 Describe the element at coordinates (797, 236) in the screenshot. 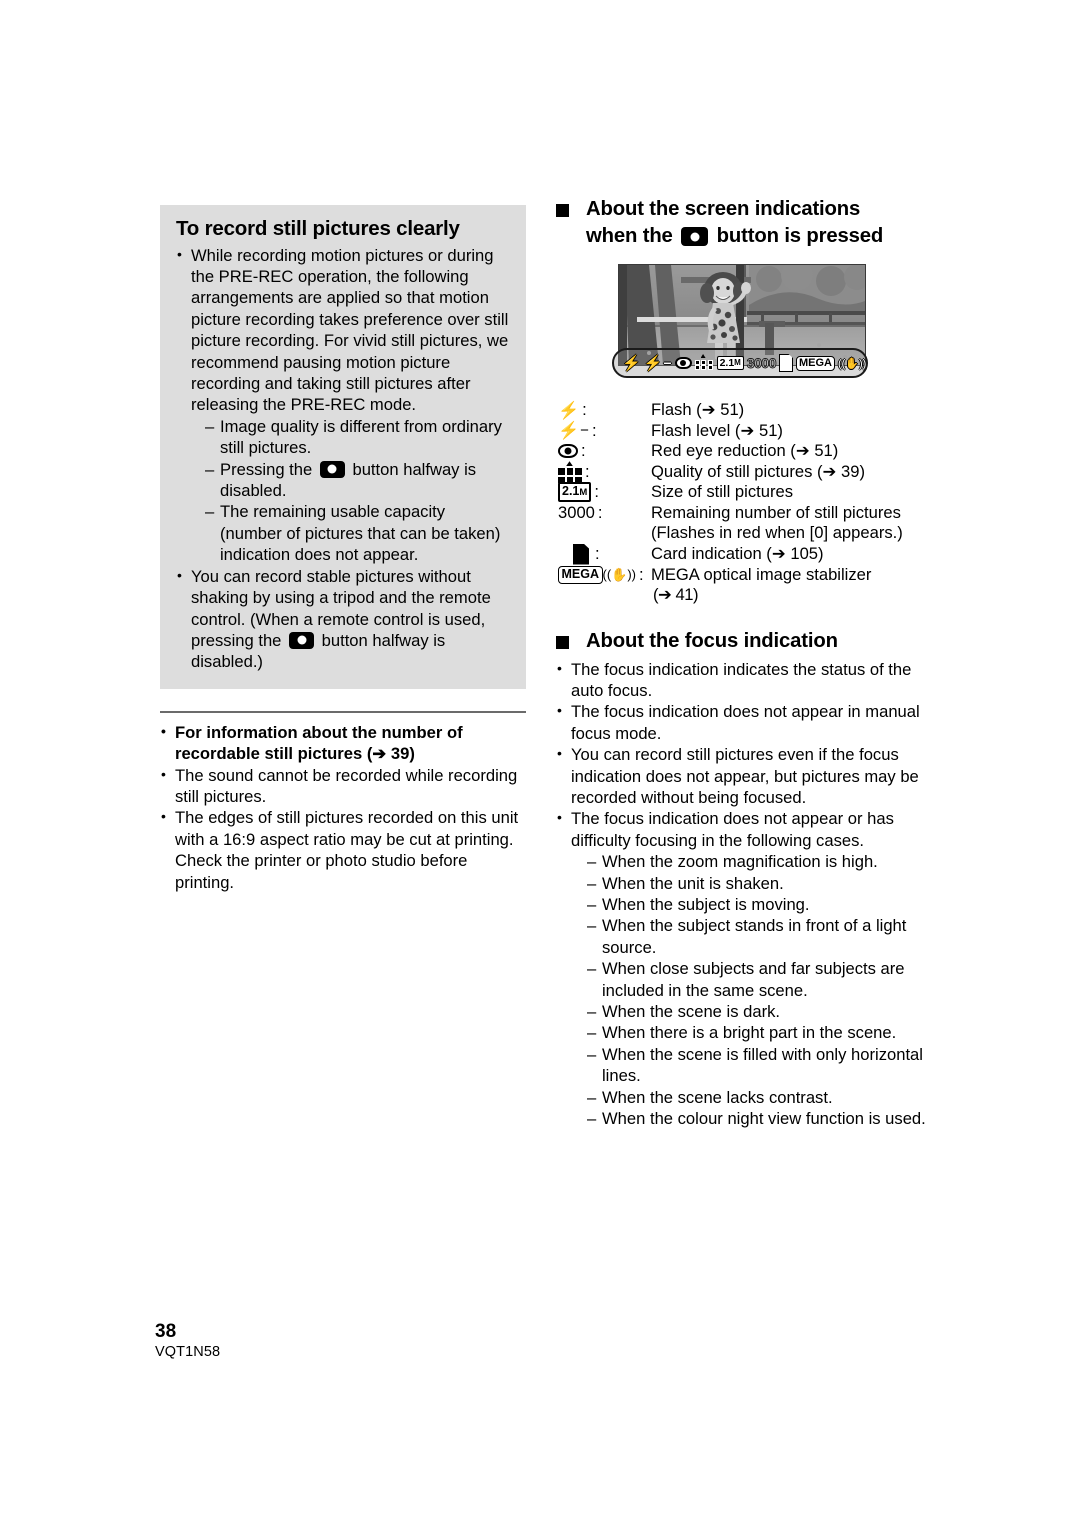

I see `heading-line-2-post: button is pressed` at that location.